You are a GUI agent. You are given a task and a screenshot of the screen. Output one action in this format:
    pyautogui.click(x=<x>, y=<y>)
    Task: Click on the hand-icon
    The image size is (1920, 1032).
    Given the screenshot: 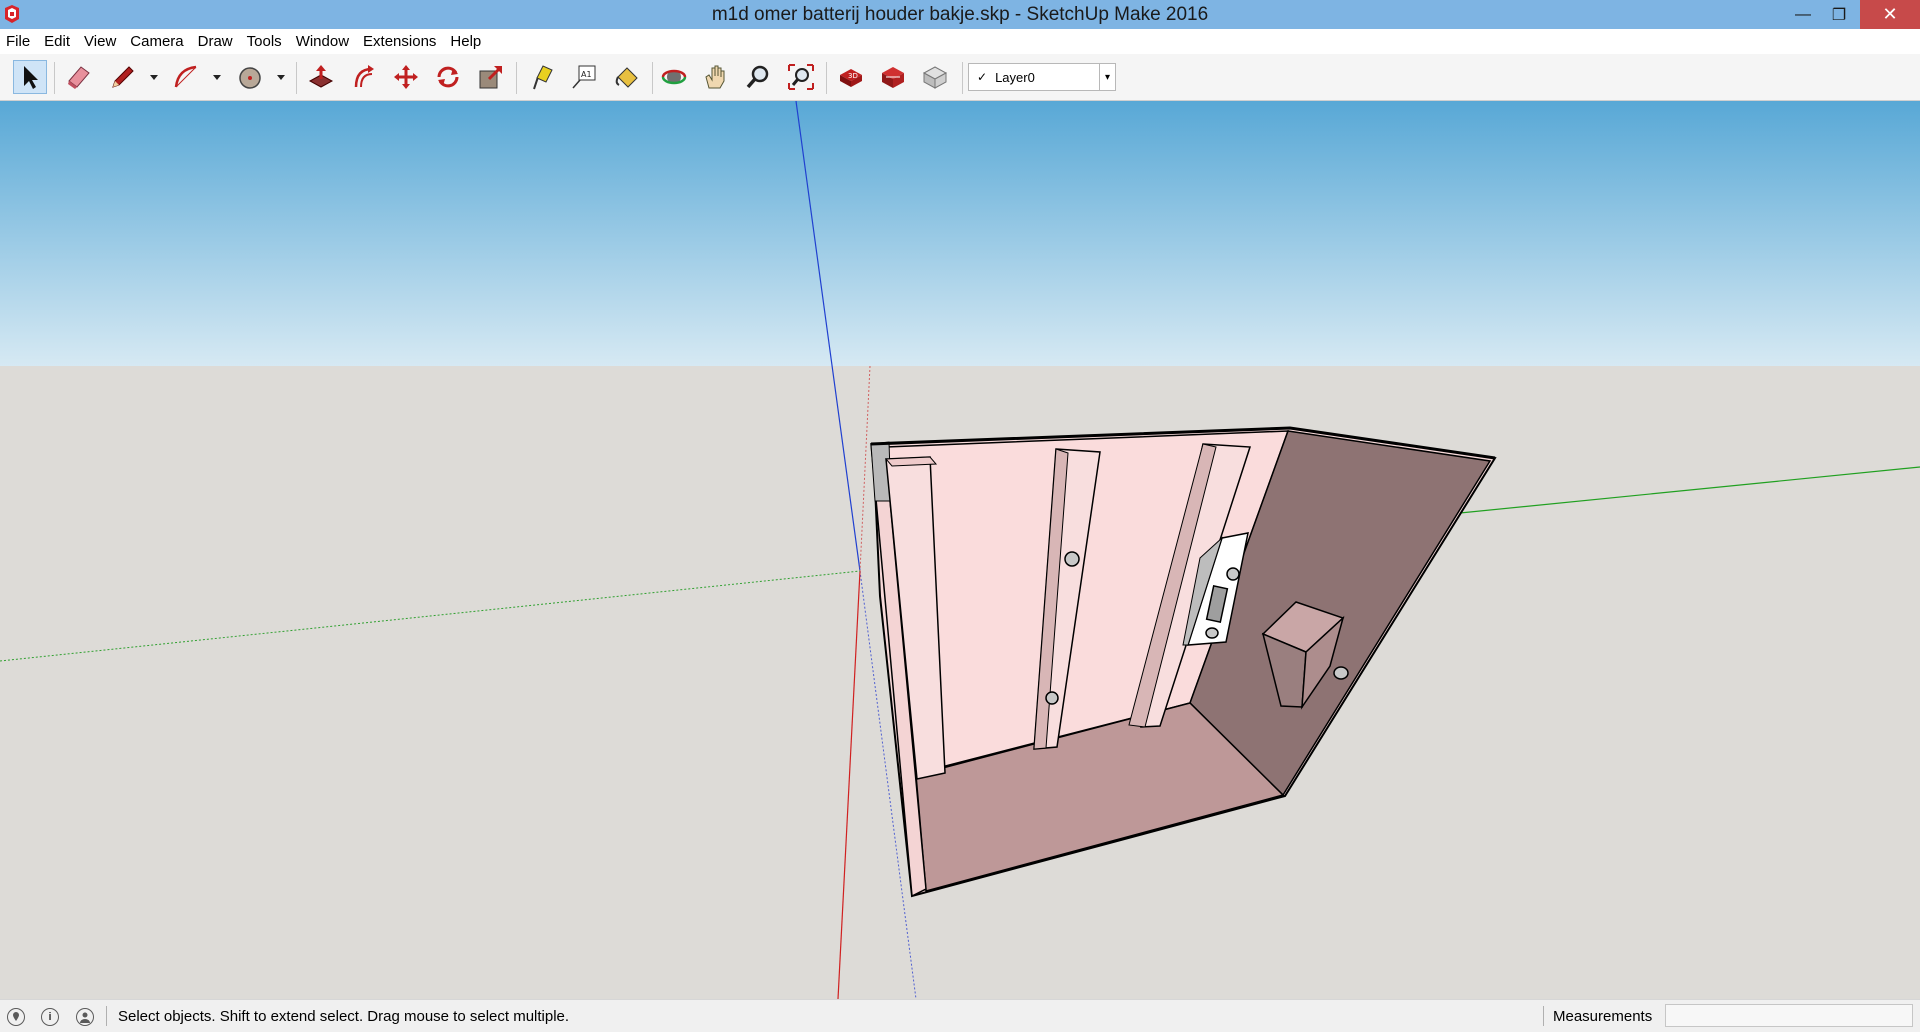 What is the action you would take?
    pyautogui.click(x=715, y=77)
    